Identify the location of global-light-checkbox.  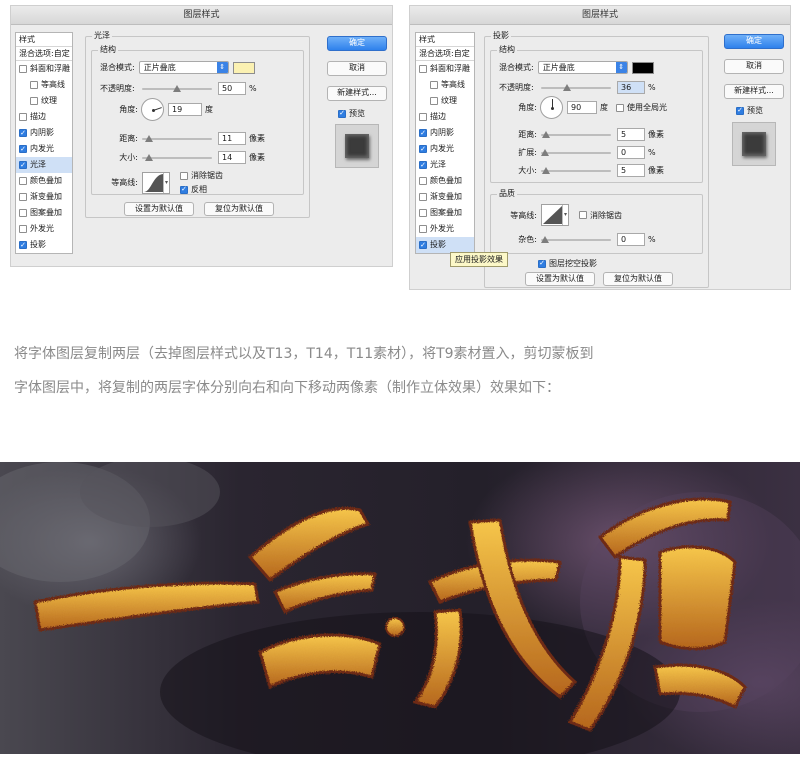
(620, 107).